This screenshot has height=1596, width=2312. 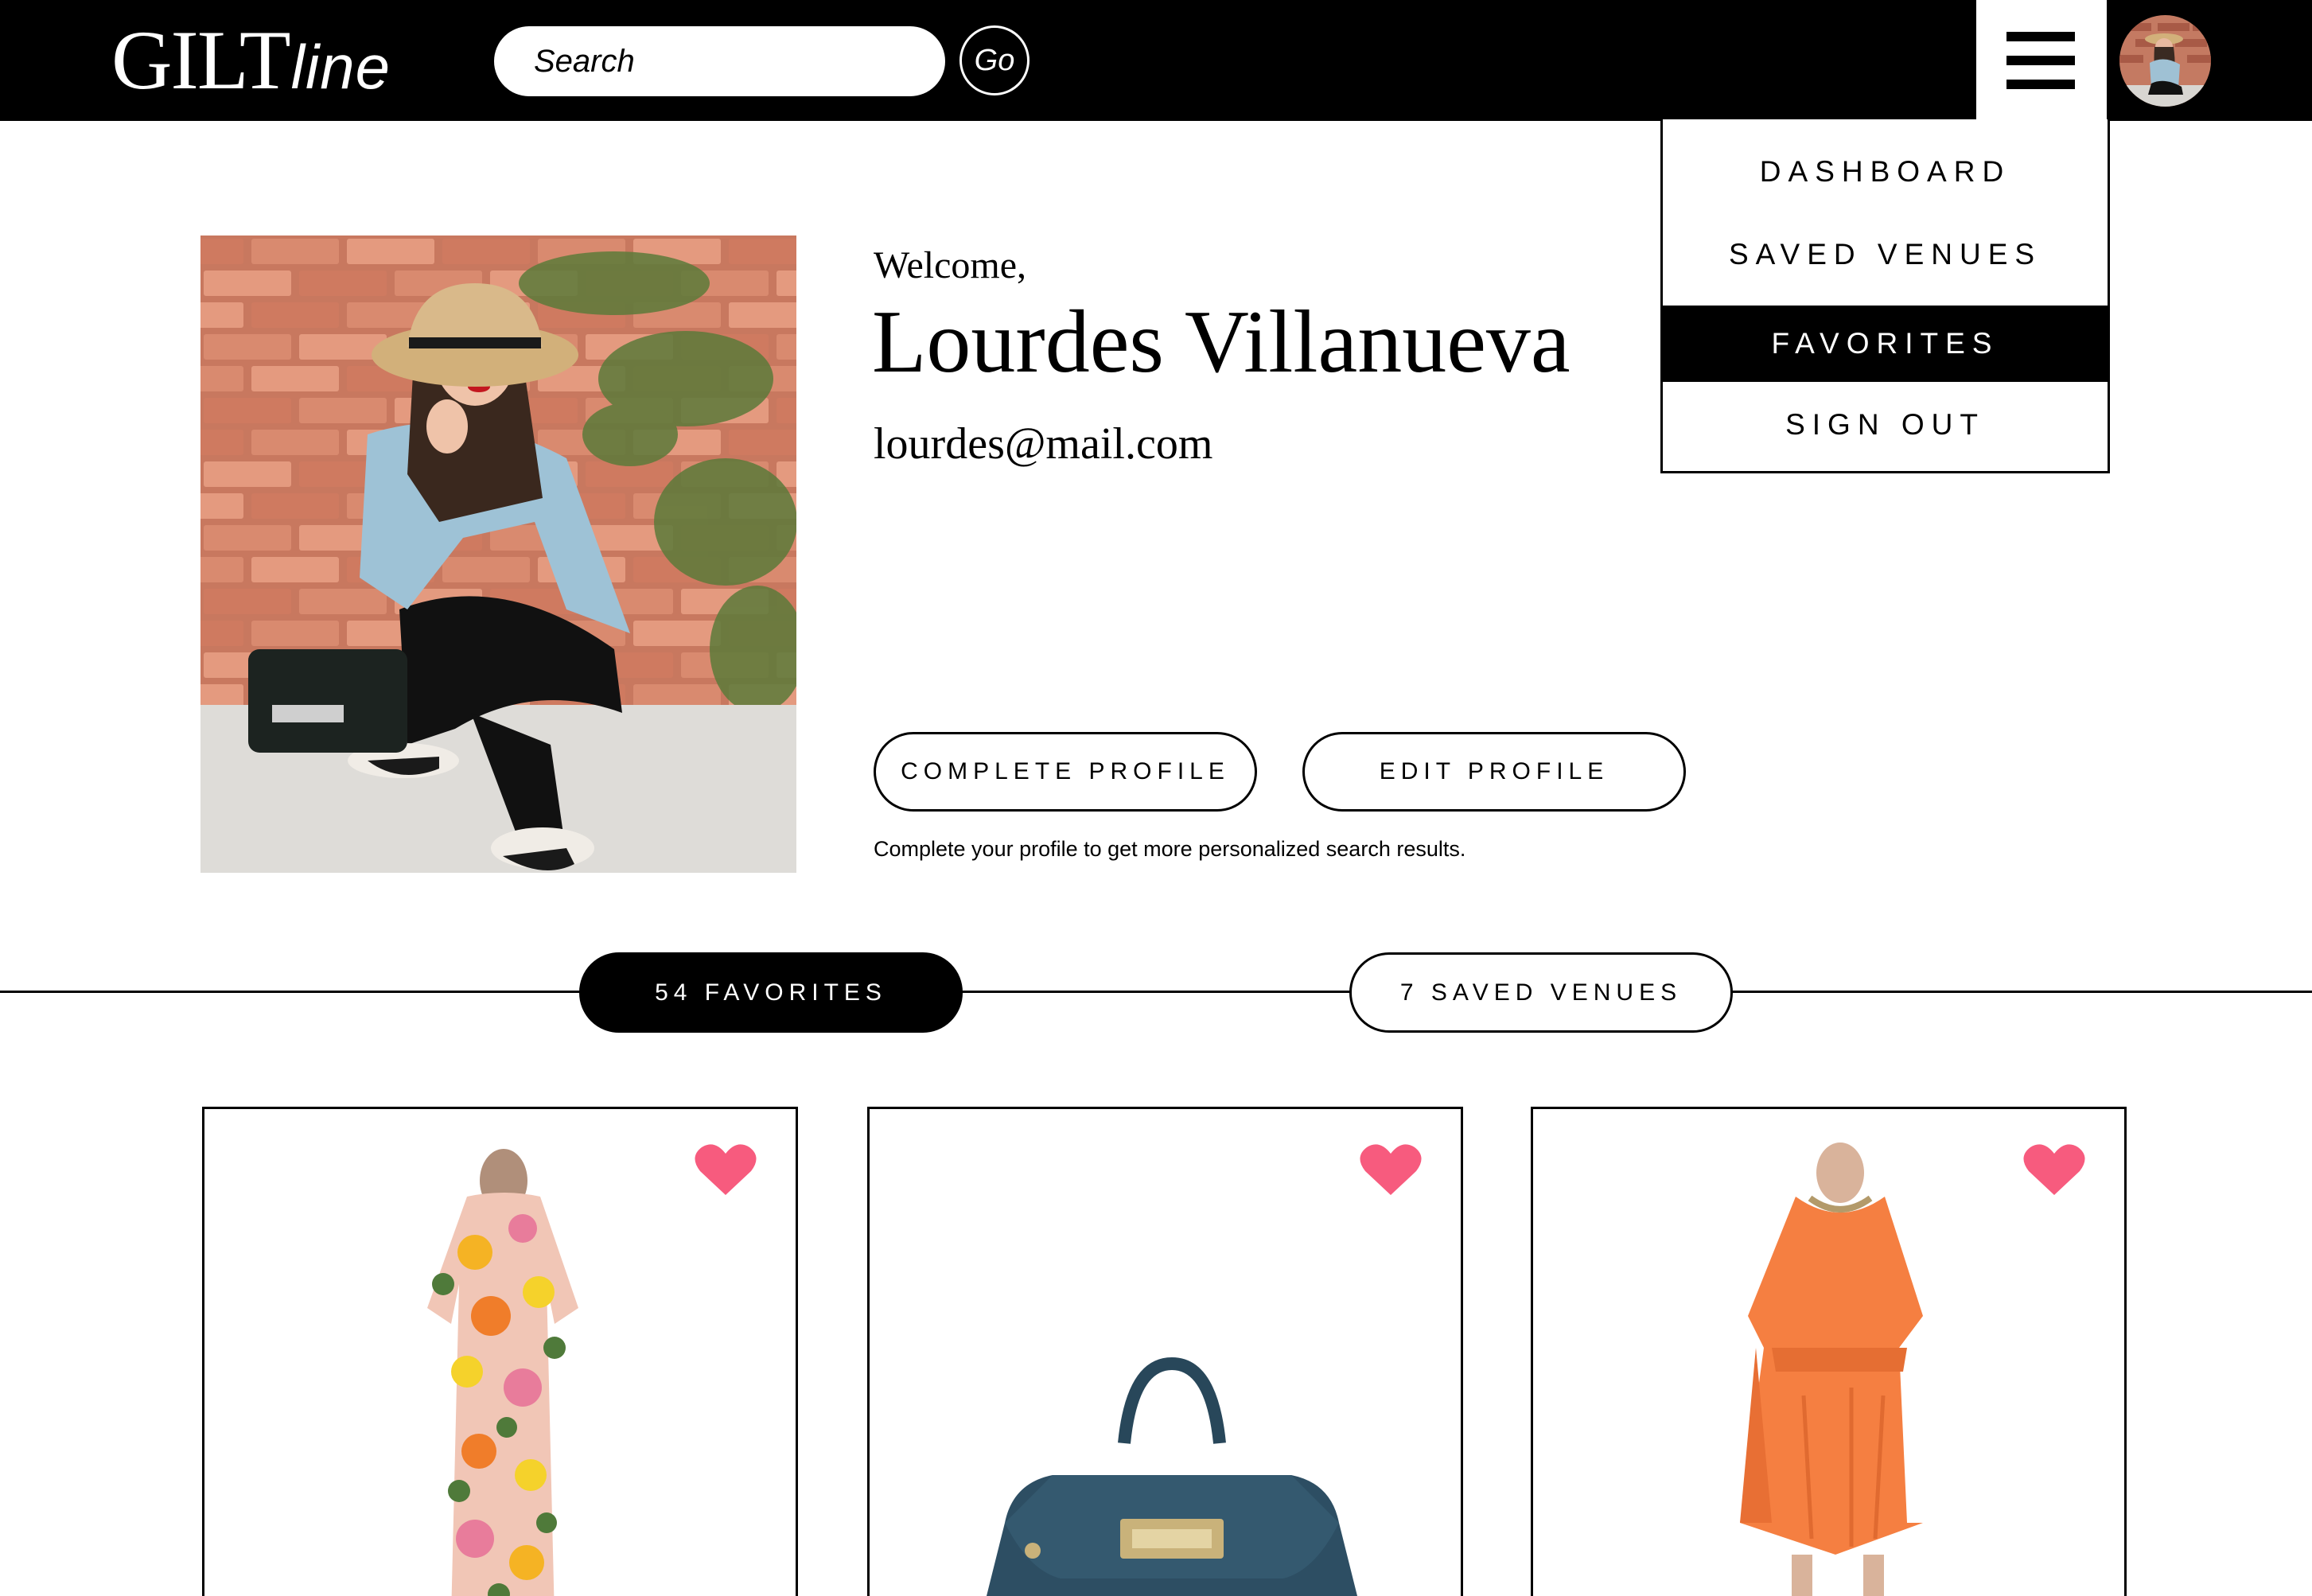 What do you see at coordinates (1885, 296) in the screenshot?
I see `user-dropdown-menu: DASHBOARD SAVED VENUES FAVORITES SIGN OUT` at bounding box center [1885, 296].